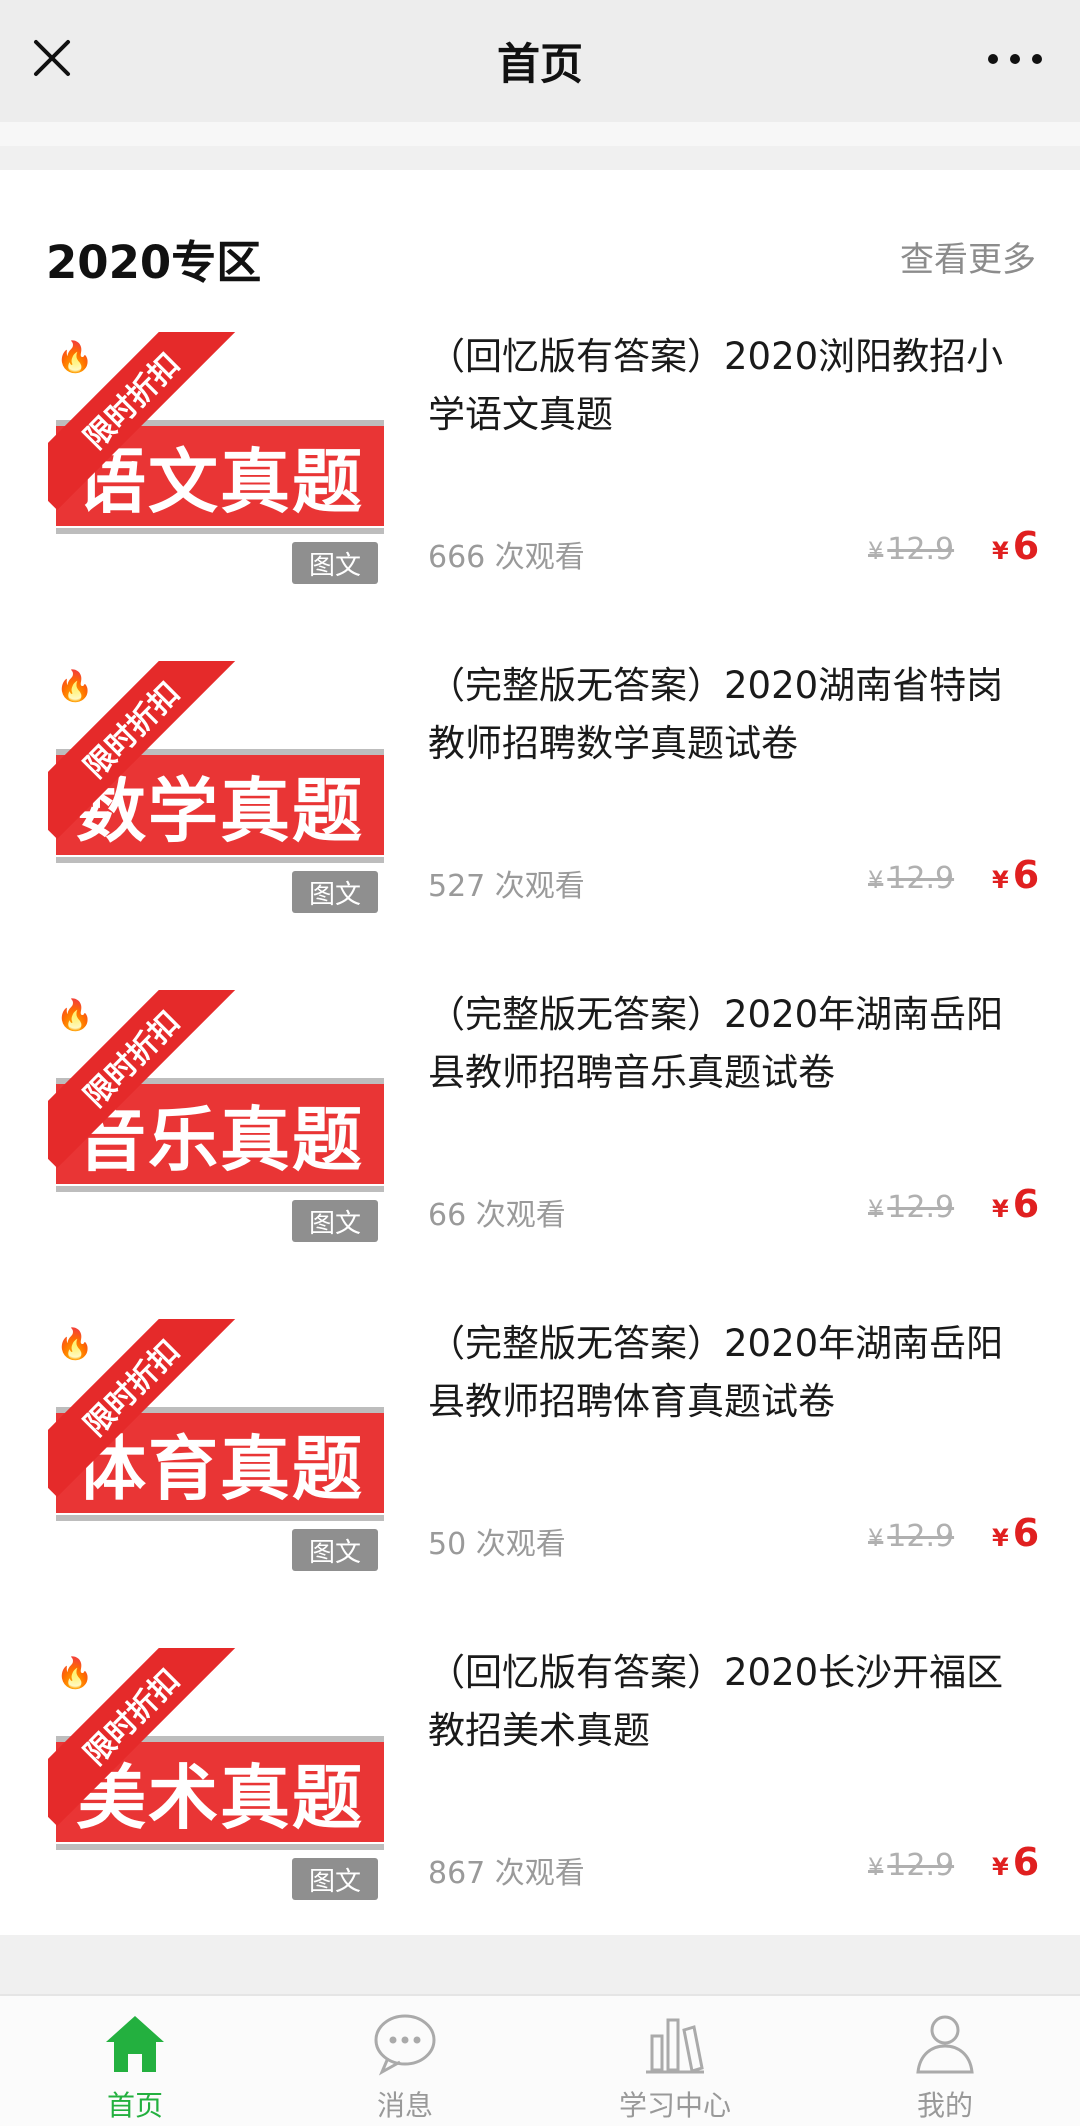 The image size is (1080, 2126). I want to click on item-title: （回忆版有答案）2020长沙开福区教招美术真题, so click(716, 1701).